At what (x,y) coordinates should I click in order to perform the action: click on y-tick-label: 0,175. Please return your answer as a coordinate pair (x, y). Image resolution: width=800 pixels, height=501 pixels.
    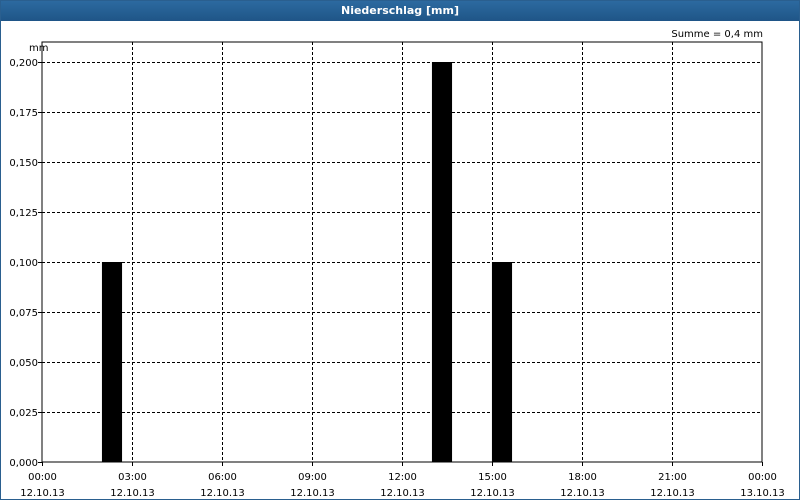
    Looking at the image, I should click on (23, 113).